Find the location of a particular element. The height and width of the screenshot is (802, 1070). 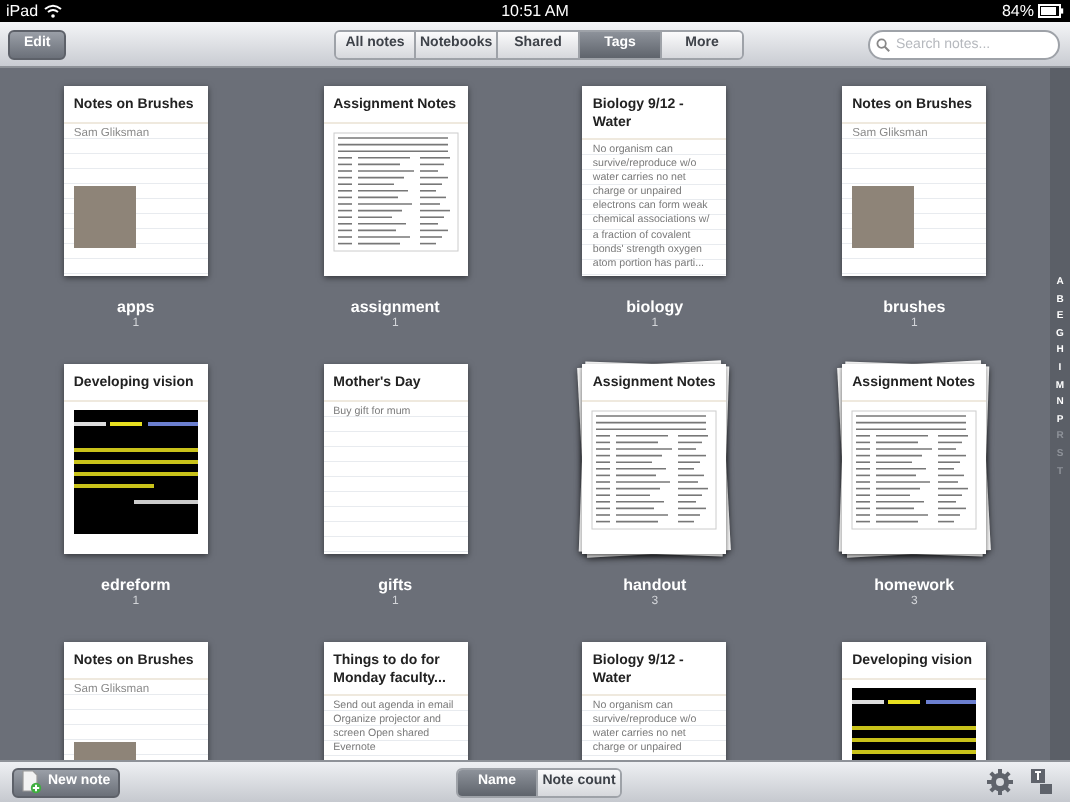

tag-name: assignment is located at coordinates (395, 307).